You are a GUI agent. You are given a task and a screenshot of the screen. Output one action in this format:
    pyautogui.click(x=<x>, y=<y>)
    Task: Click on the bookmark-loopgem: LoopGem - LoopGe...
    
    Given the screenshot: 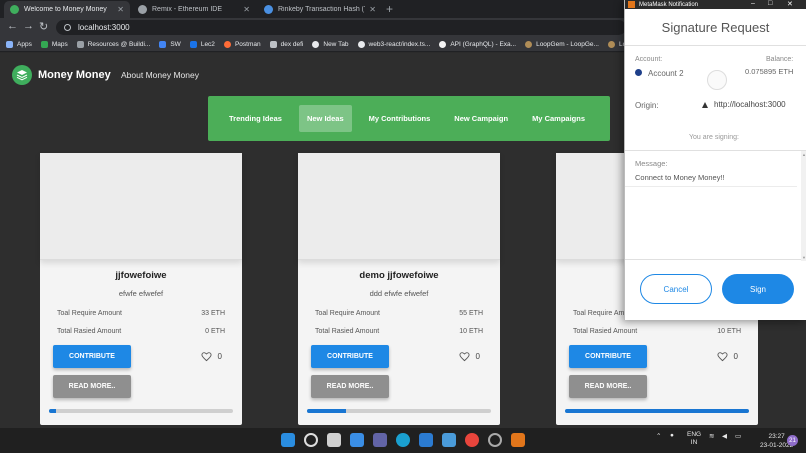 What is the action you would take?
    pyautogui.click(x=562, y=44)
    